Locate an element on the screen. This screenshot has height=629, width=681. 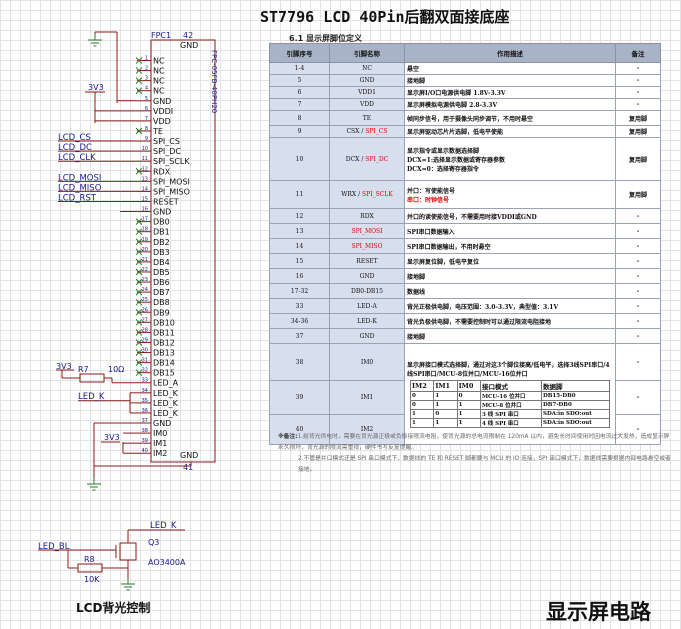
pin-name-cell: RESET is located at coordinates (367, 261).